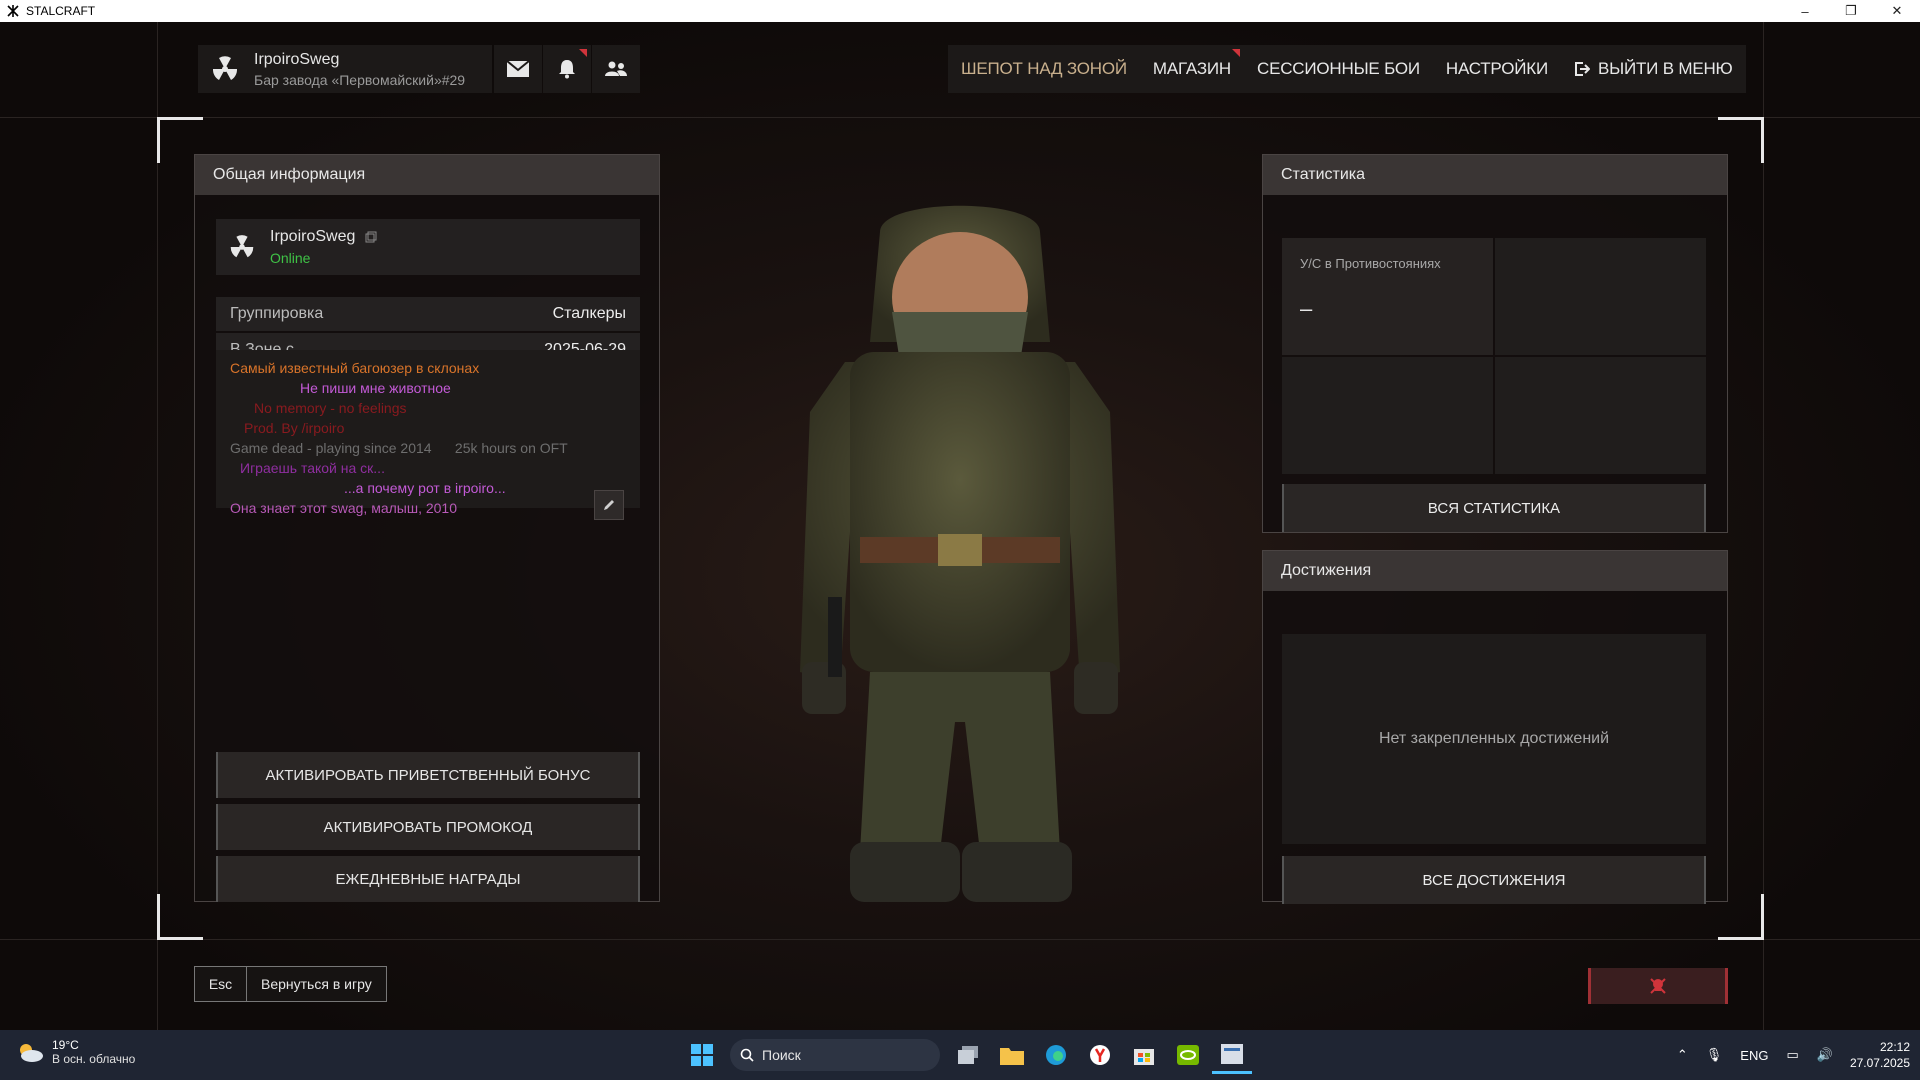 The image size is (1920, 1080). I want to click on language-indicator: ENG, so click(1754, 1055).